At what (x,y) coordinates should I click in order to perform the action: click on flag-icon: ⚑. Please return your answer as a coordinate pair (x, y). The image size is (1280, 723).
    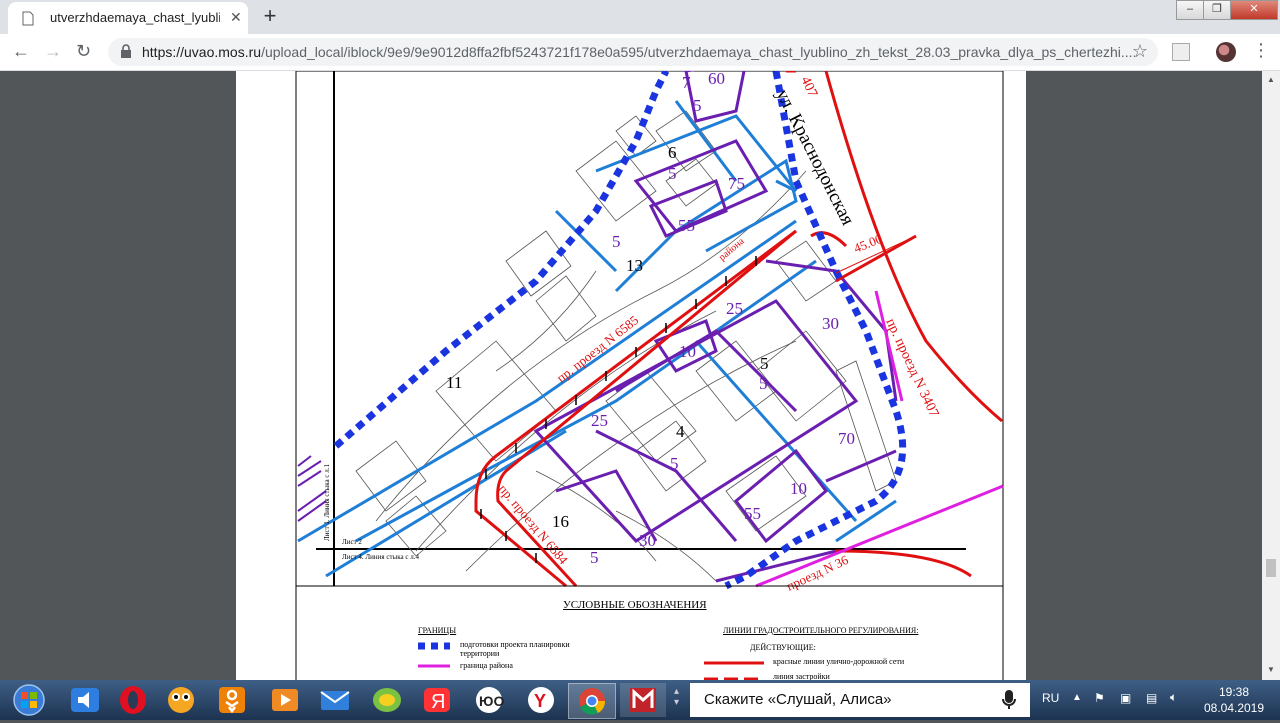
    Looking at the image, I should click on (1099, 698).